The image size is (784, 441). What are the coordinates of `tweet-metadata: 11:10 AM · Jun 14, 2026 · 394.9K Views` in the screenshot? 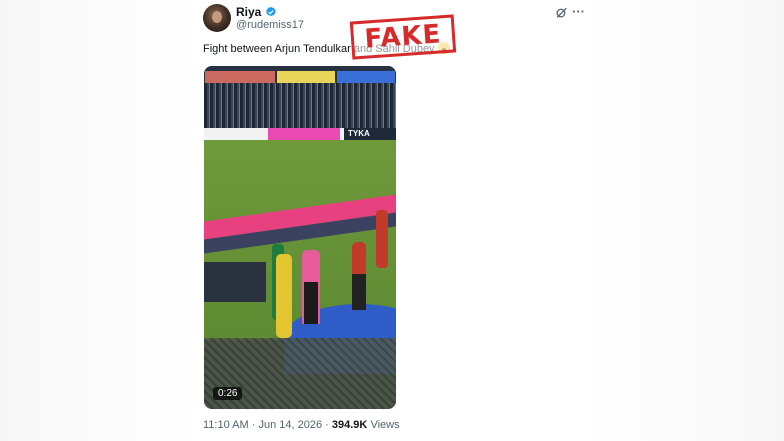 It's located at (301, 425).